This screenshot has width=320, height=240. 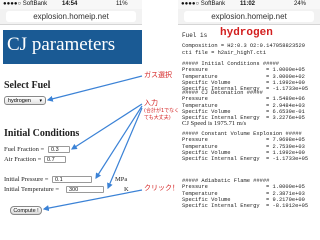 What do you see at coordinates (206, 199) in the screenshot?
I see `adiabatic-flame-key: Specific Volume` at bounding box center [206, 199].